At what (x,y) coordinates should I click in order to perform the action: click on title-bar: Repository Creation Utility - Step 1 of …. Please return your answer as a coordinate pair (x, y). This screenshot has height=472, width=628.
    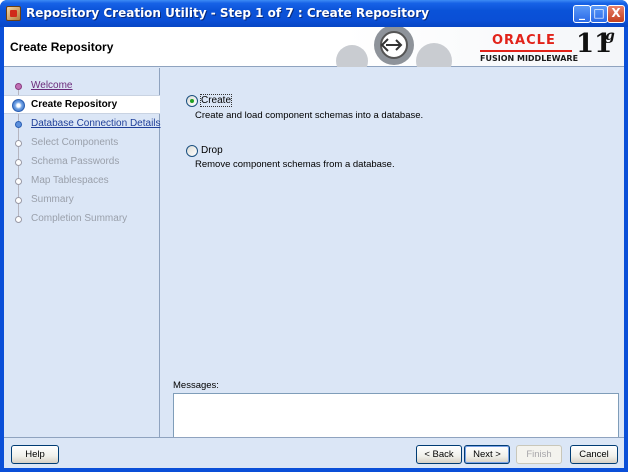
    Looking at the image, I should click on (314, 13).